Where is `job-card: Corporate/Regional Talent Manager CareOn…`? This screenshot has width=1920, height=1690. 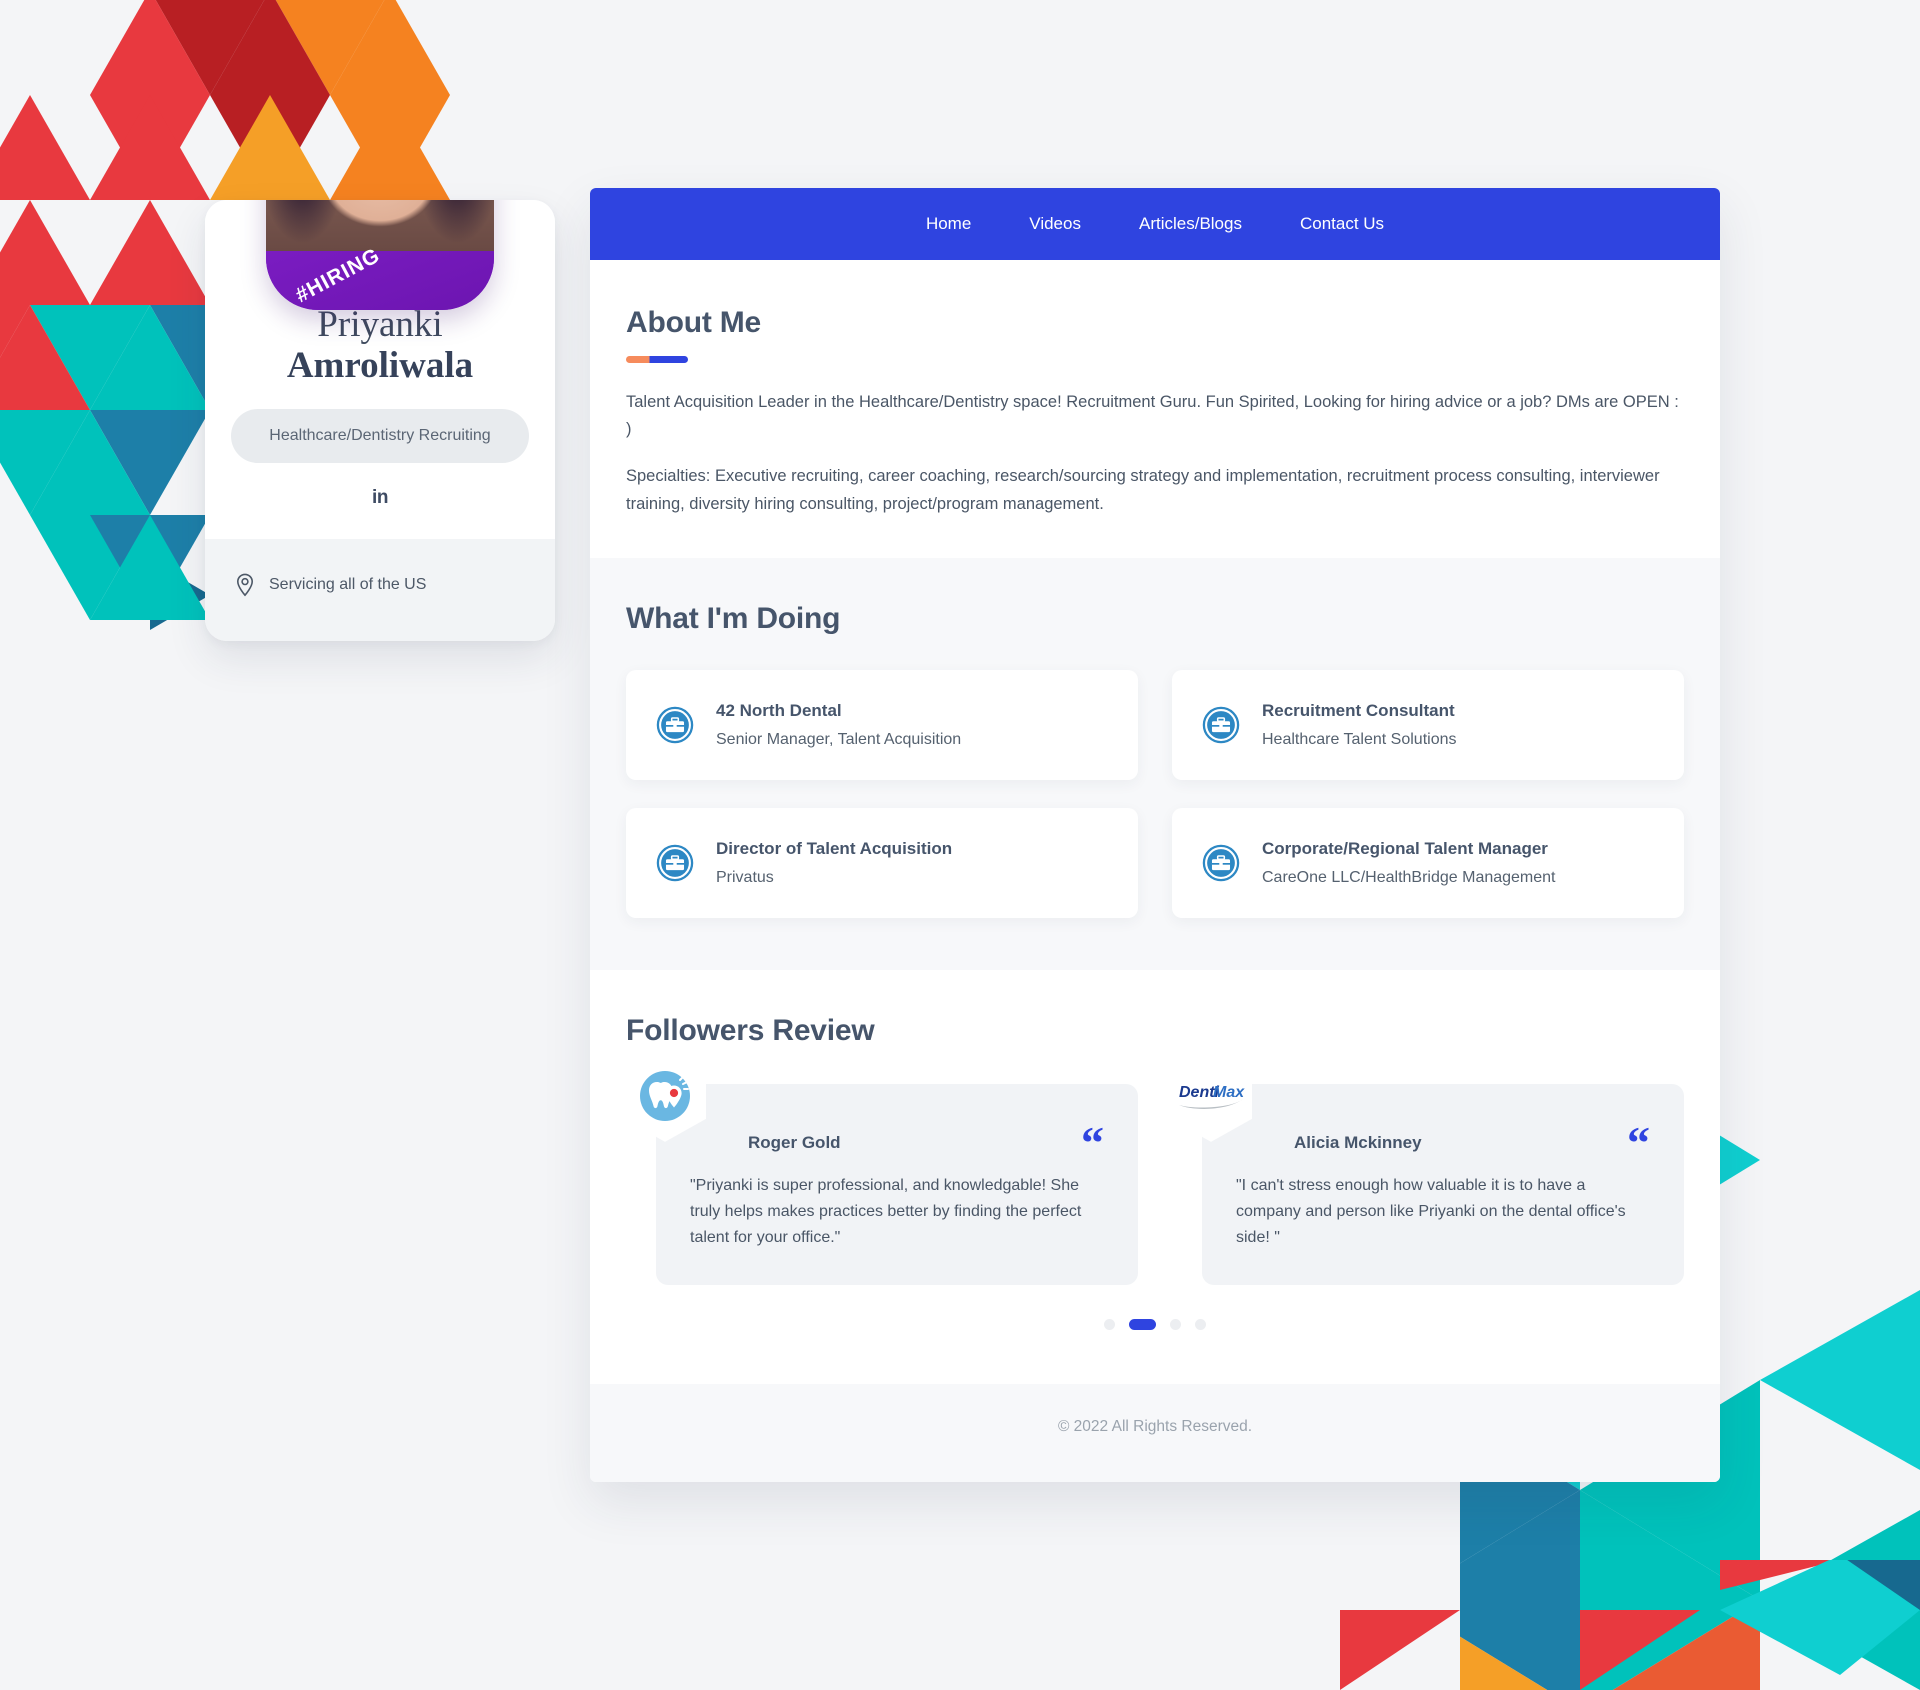
job-card: Corporate/Regional Talent Manager CareOn… is located at coordinates (1428, 862).